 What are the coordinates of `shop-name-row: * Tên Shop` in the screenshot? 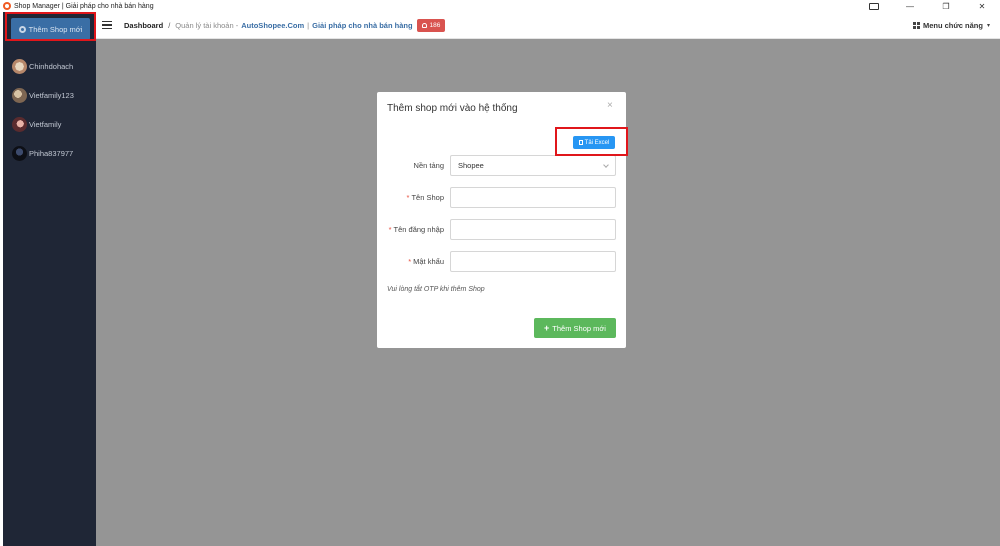 It's located at (501, 197).